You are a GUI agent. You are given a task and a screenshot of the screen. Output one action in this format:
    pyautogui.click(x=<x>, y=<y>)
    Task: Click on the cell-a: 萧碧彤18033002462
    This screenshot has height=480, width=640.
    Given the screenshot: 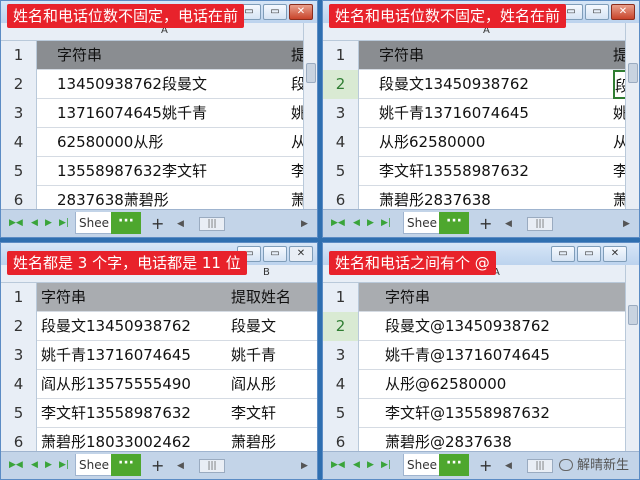 What is the action you would take?
    pyautogui.click(x=116, y=440)
    